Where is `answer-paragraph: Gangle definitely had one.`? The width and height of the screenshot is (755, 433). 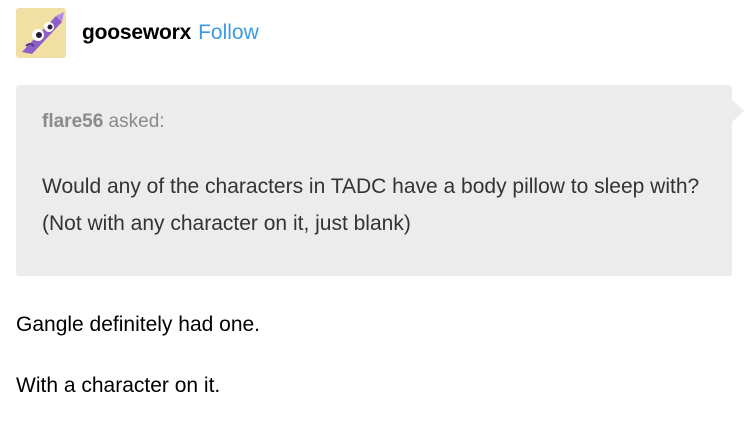
answer-paragraph: Gangle definitely had one. is located at coordinates (138, 324).